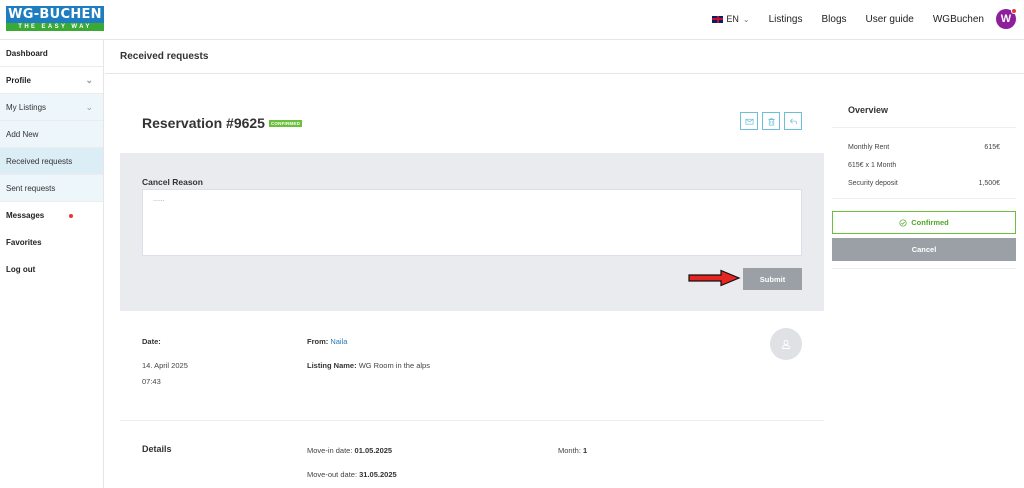 This screenshot has width=1024, height=488. I want to click on sidebar-item-label: Add New, so click(22, 134).